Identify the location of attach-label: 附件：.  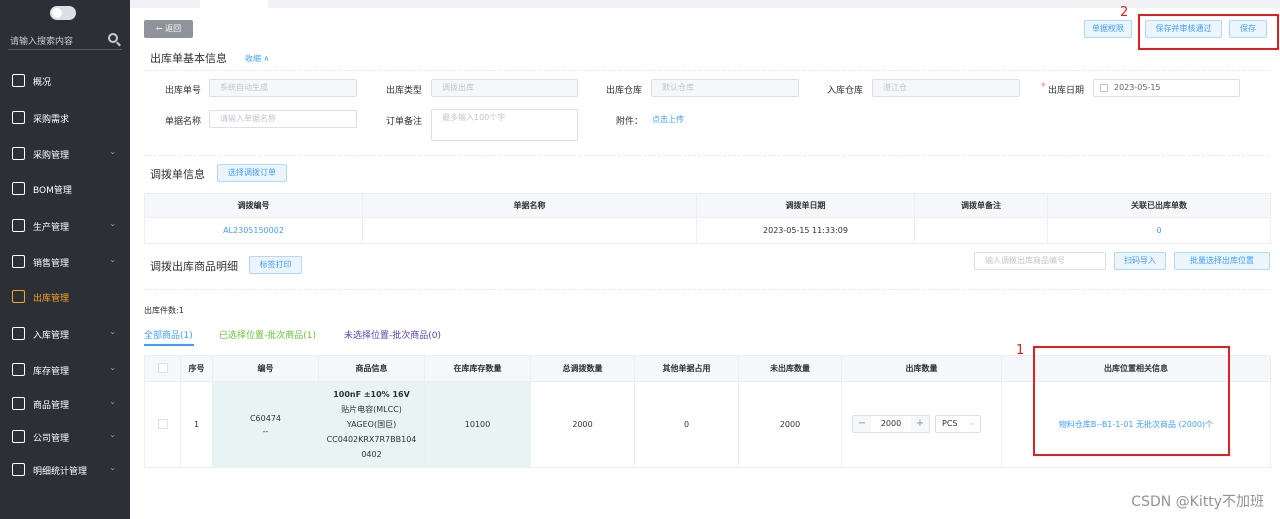
(630, 122).